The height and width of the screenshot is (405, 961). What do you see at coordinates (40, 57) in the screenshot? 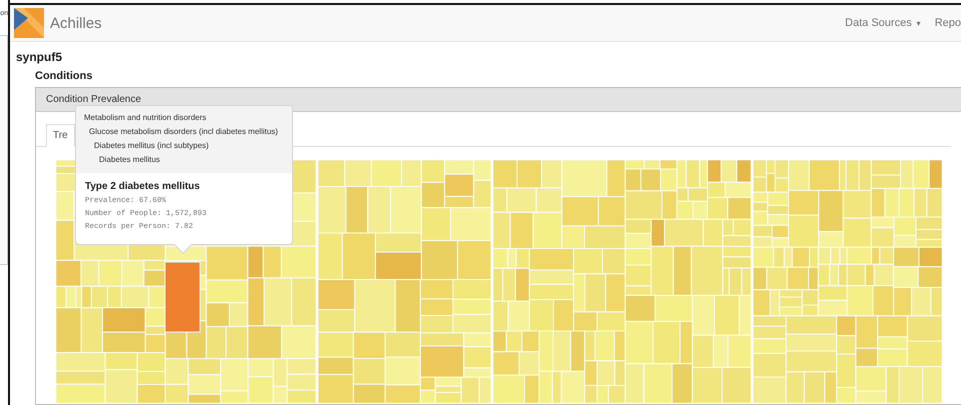
I see `source-name: synpuf5` at bounding box center [40, 57].